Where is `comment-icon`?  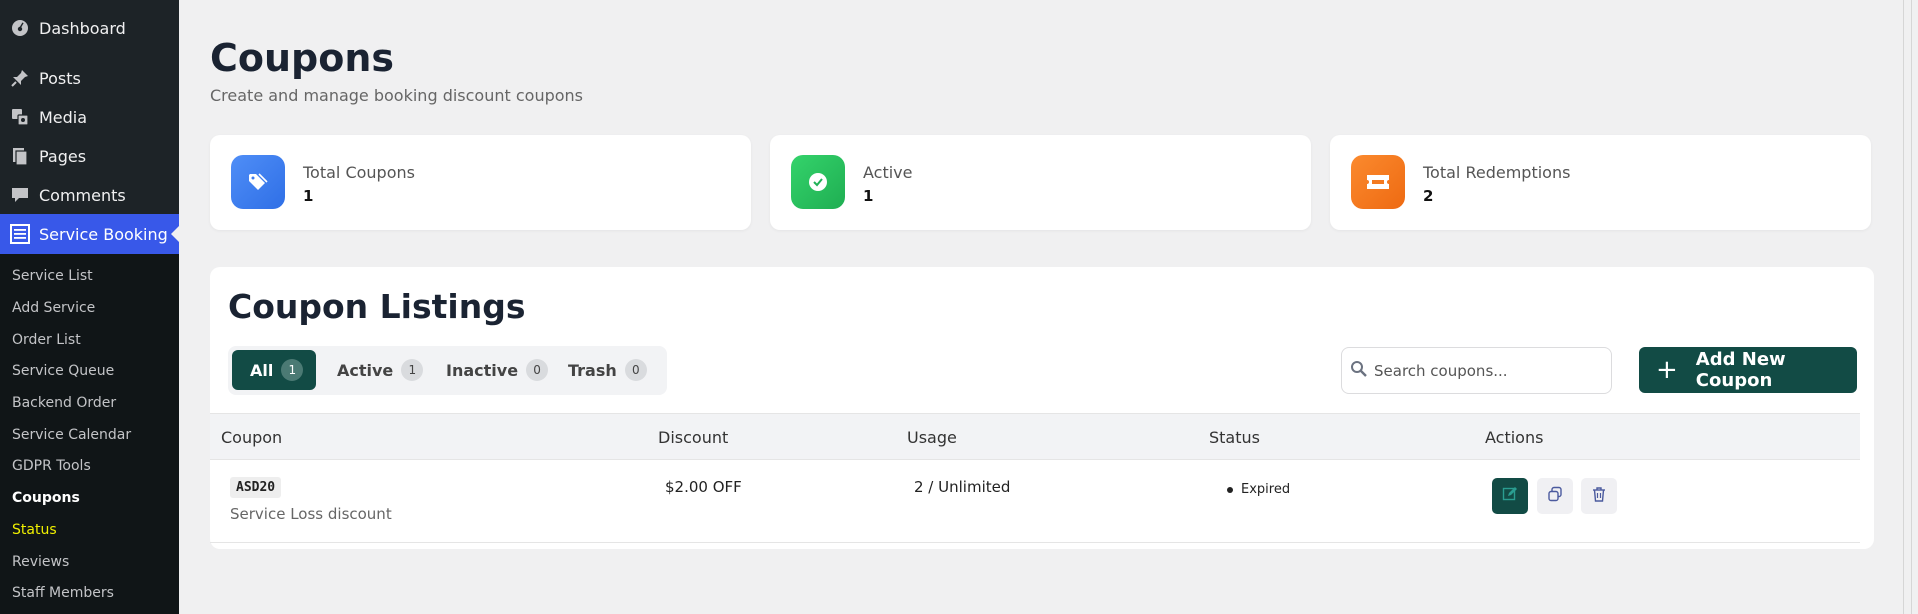
comment-icon is located at coordinates (20, 195).